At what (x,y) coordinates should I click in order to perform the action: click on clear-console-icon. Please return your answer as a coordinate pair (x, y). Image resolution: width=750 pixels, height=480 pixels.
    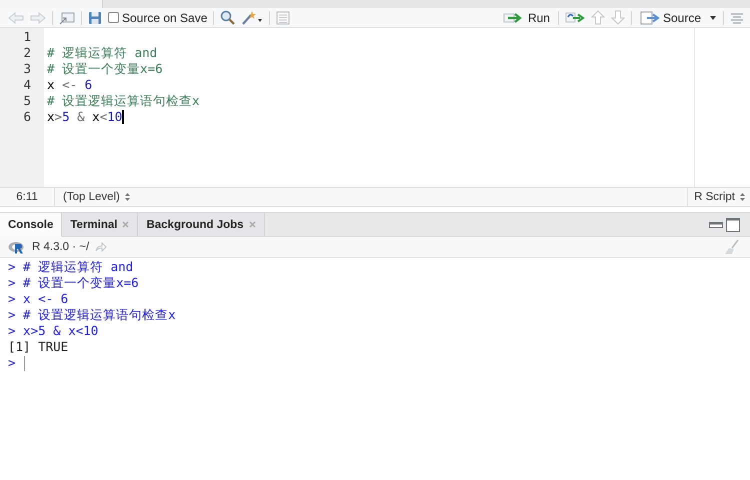
    Looking at the image, I should click on (732, 247).